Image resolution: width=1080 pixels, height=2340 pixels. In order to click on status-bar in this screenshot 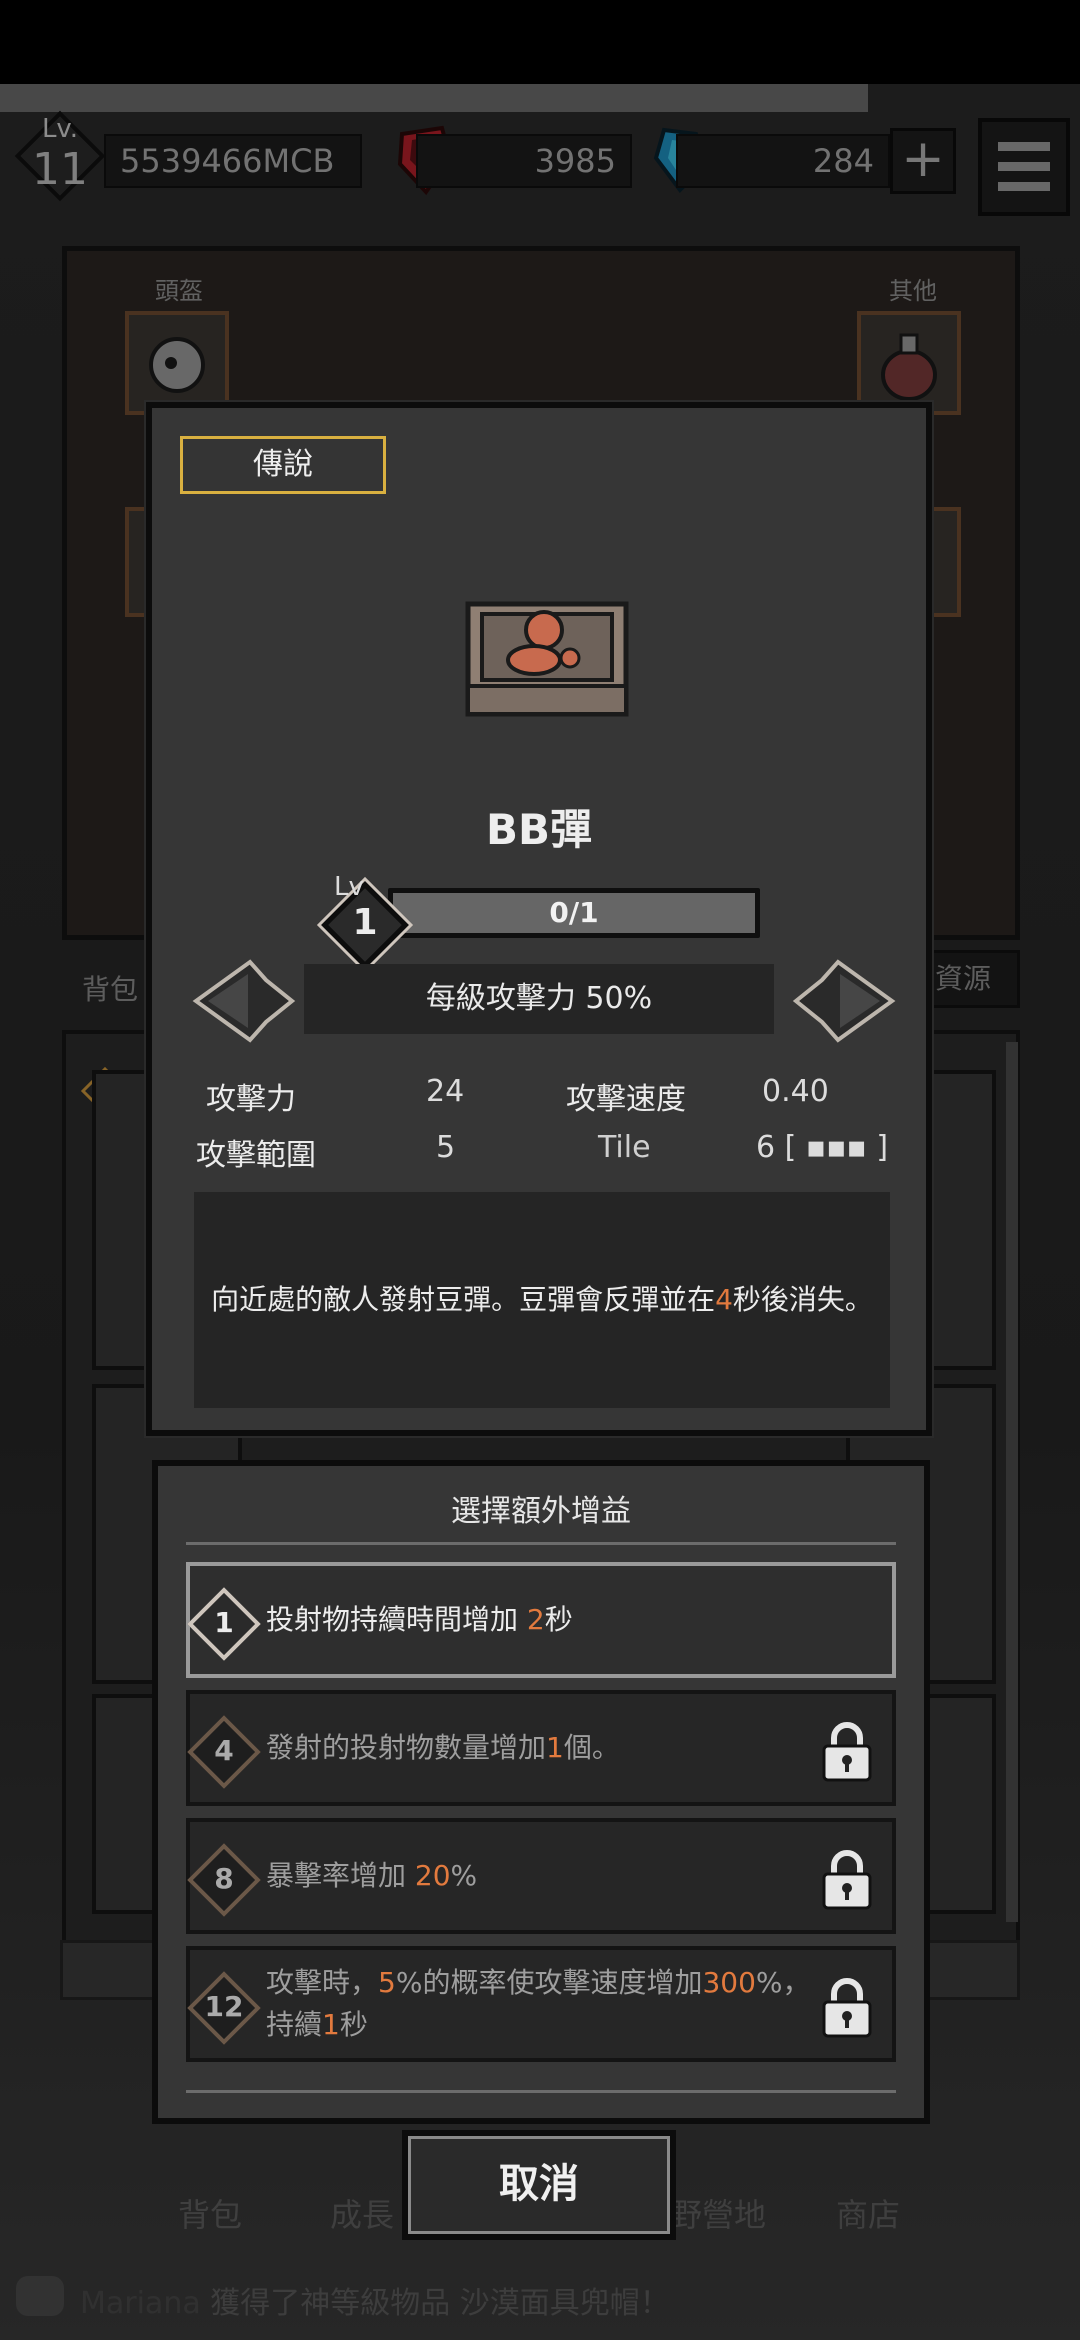, I will do `click(540, 42)`.